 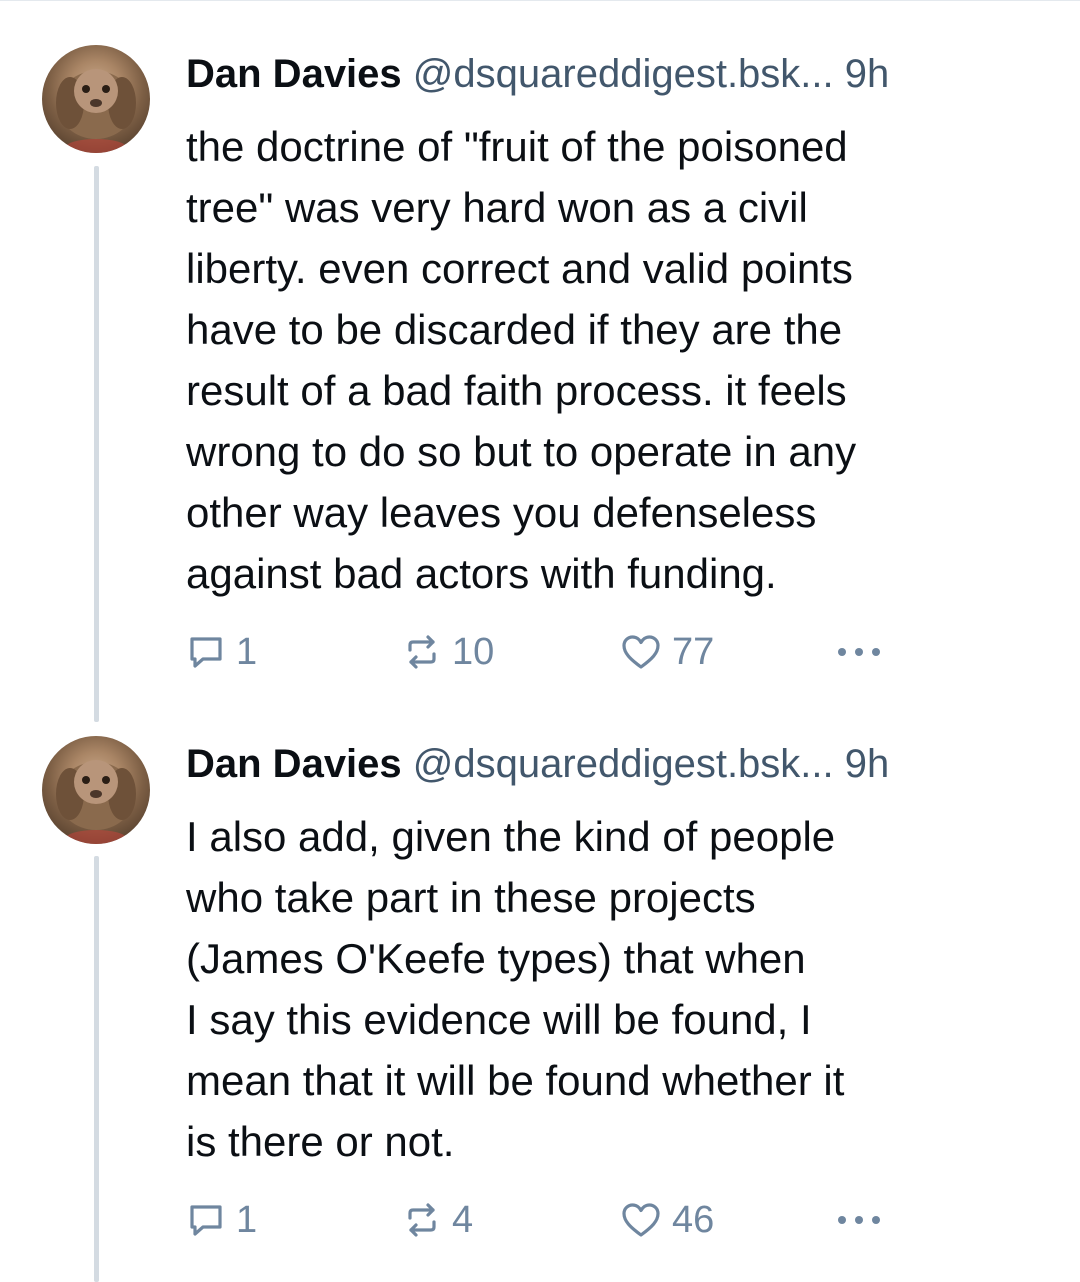 What do you see at coordinates (473, 652) in the screenshot?
I see `repost-count: 10` at bounding box center [473, 652].